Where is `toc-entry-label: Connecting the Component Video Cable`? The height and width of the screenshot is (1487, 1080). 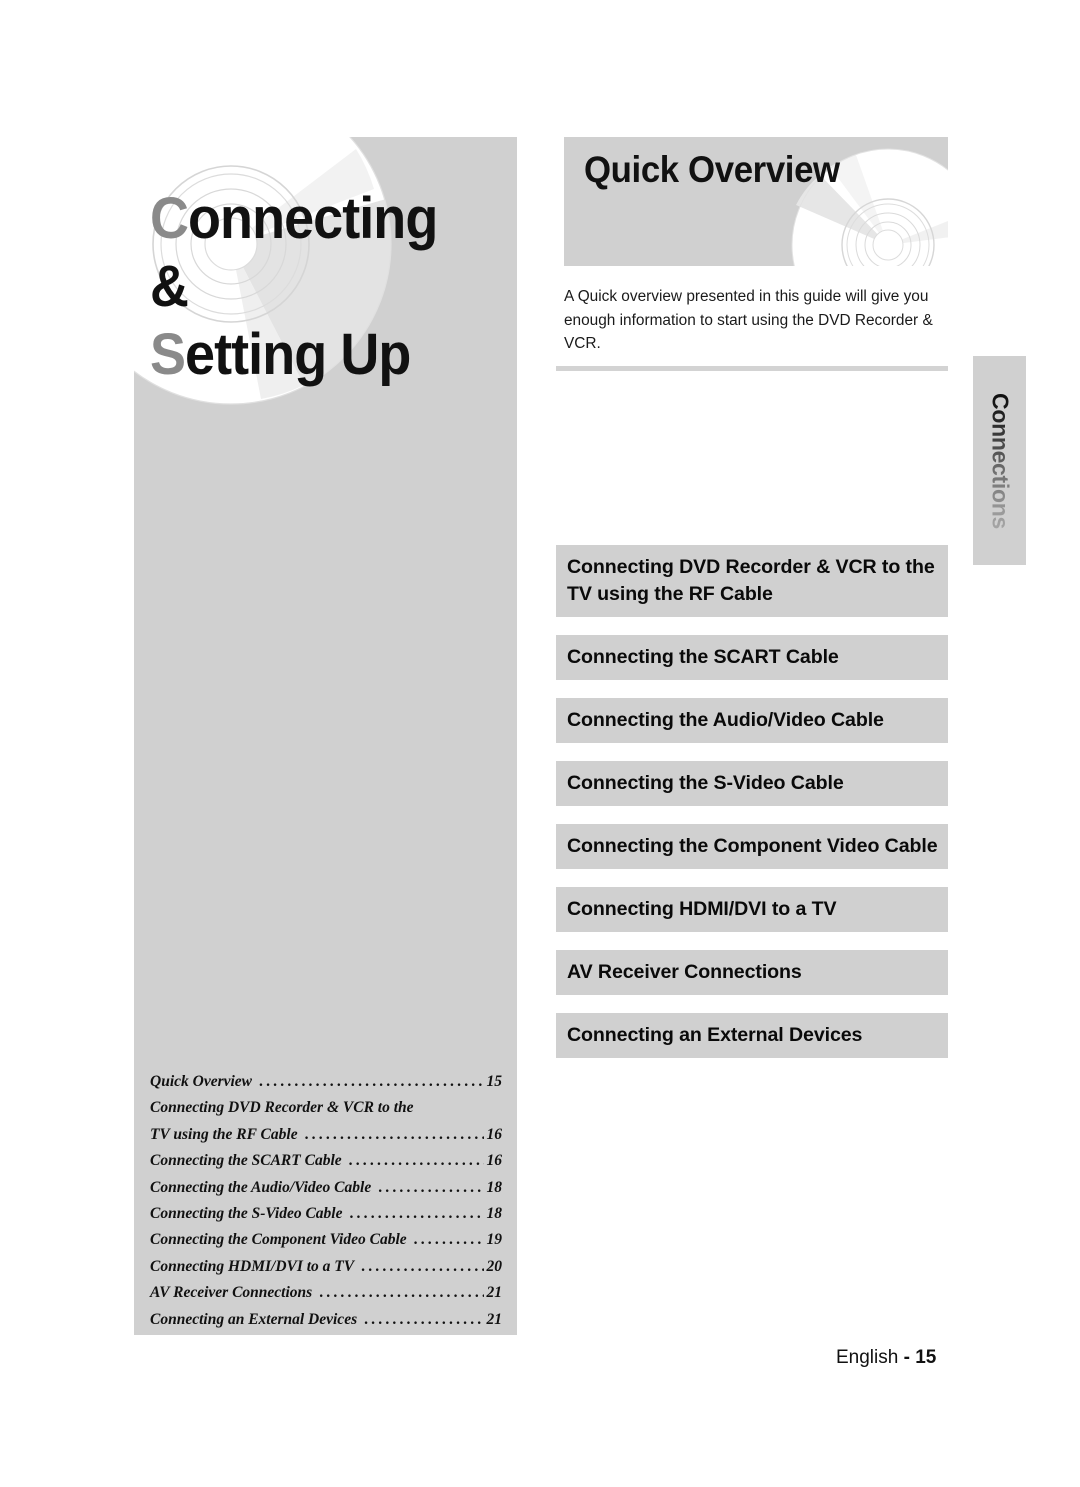 toc-entry-label: Connecting the Component Video Cable is located at coordinates (278, 1240).